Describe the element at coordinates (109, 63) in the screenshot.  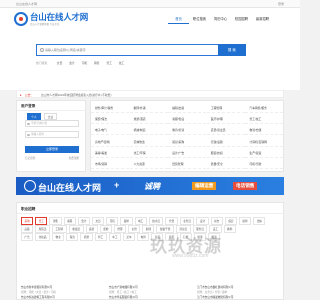
I see `hot-search-link: 普工` at that location.